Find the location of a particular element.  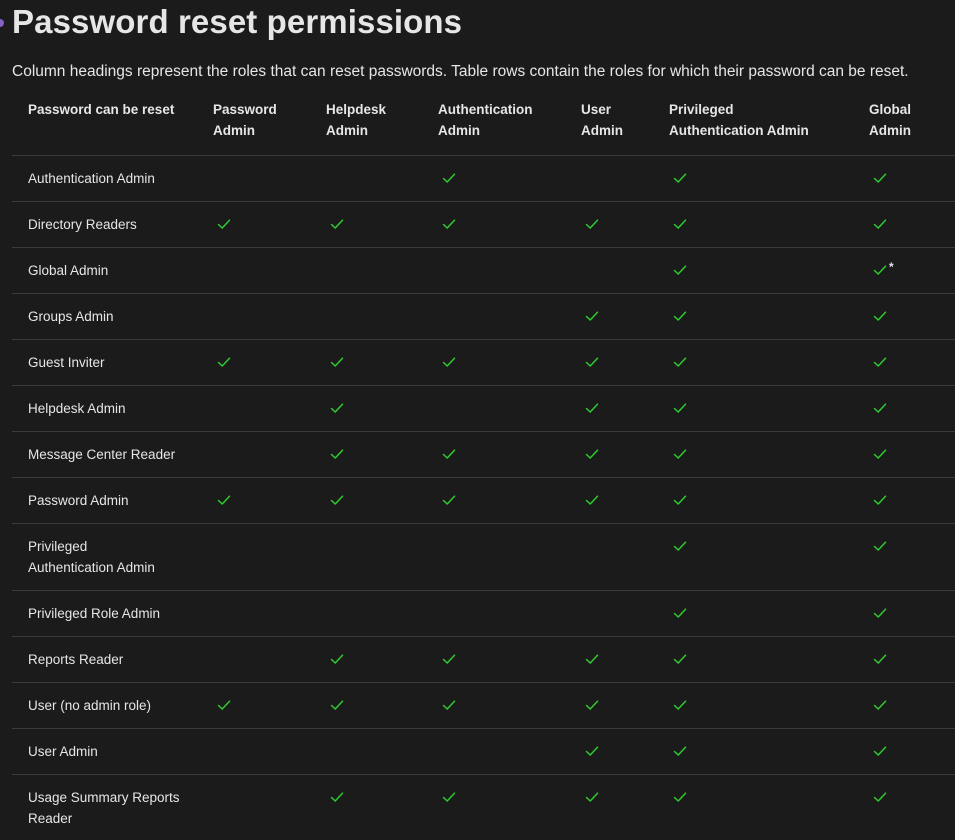

table-row: Message Center Reader is located at coordinates (483, 454).